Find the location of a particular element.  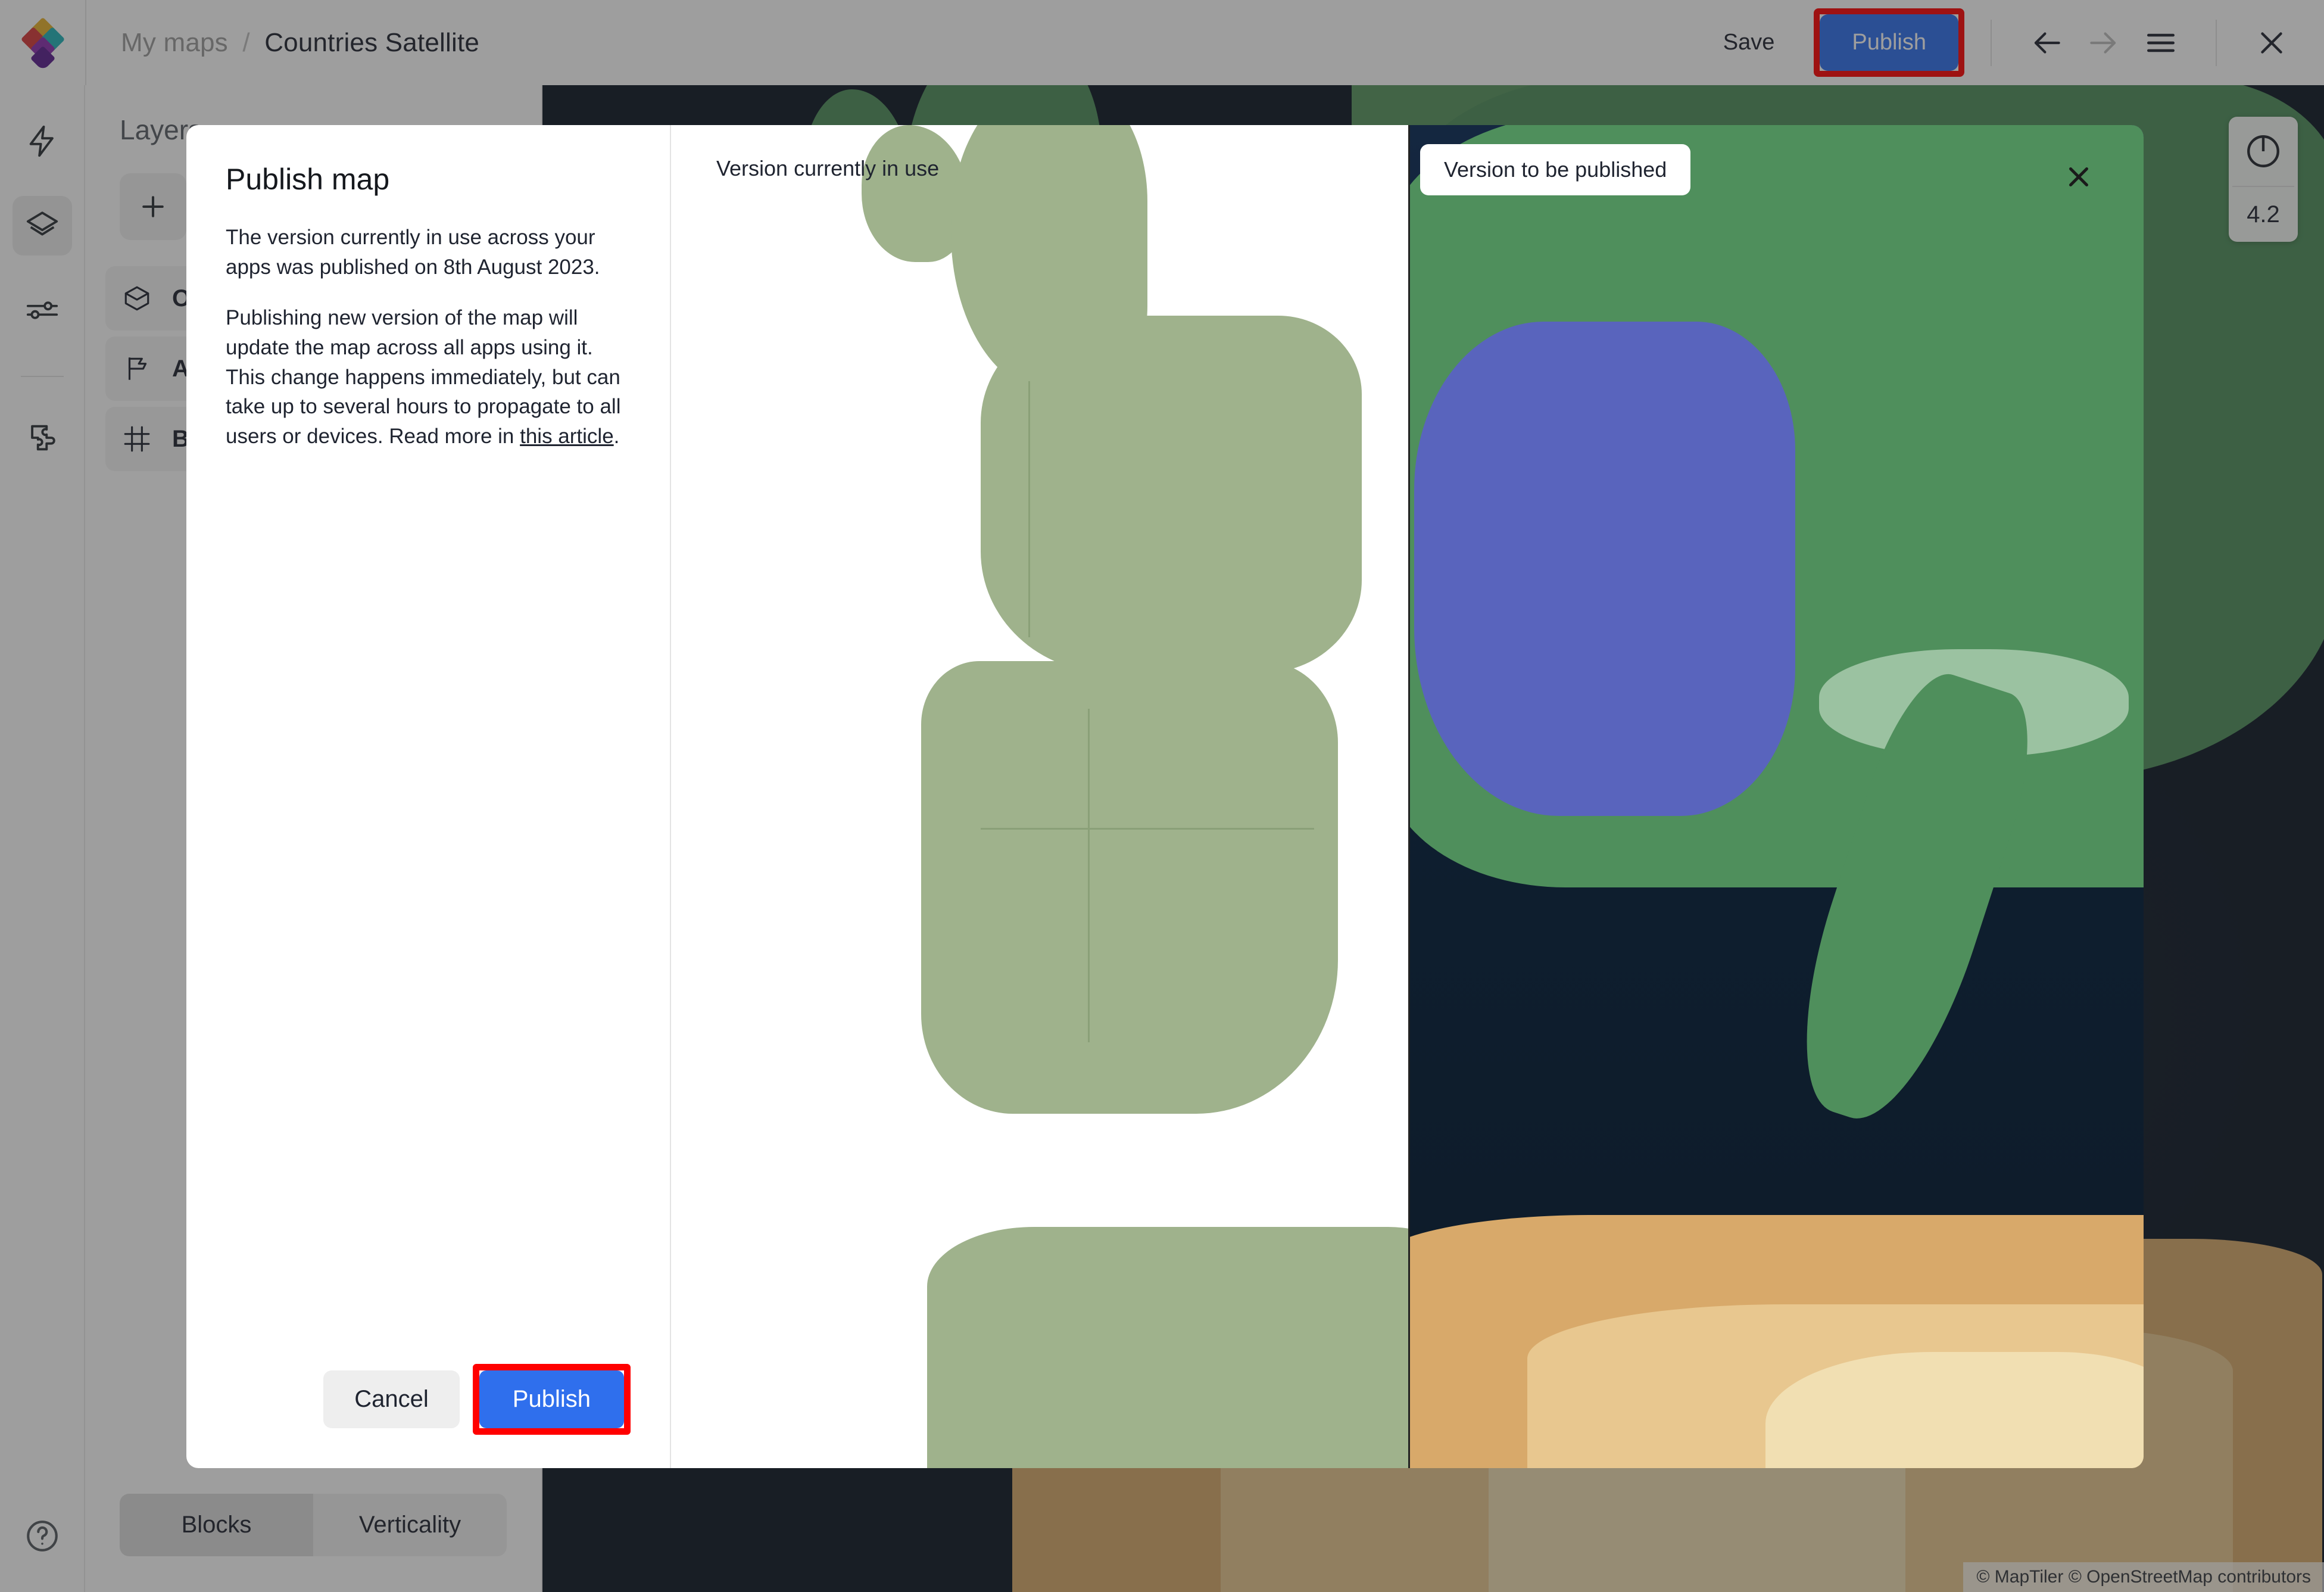

dialog-title: Publish map is located at coordinates (308, 179).